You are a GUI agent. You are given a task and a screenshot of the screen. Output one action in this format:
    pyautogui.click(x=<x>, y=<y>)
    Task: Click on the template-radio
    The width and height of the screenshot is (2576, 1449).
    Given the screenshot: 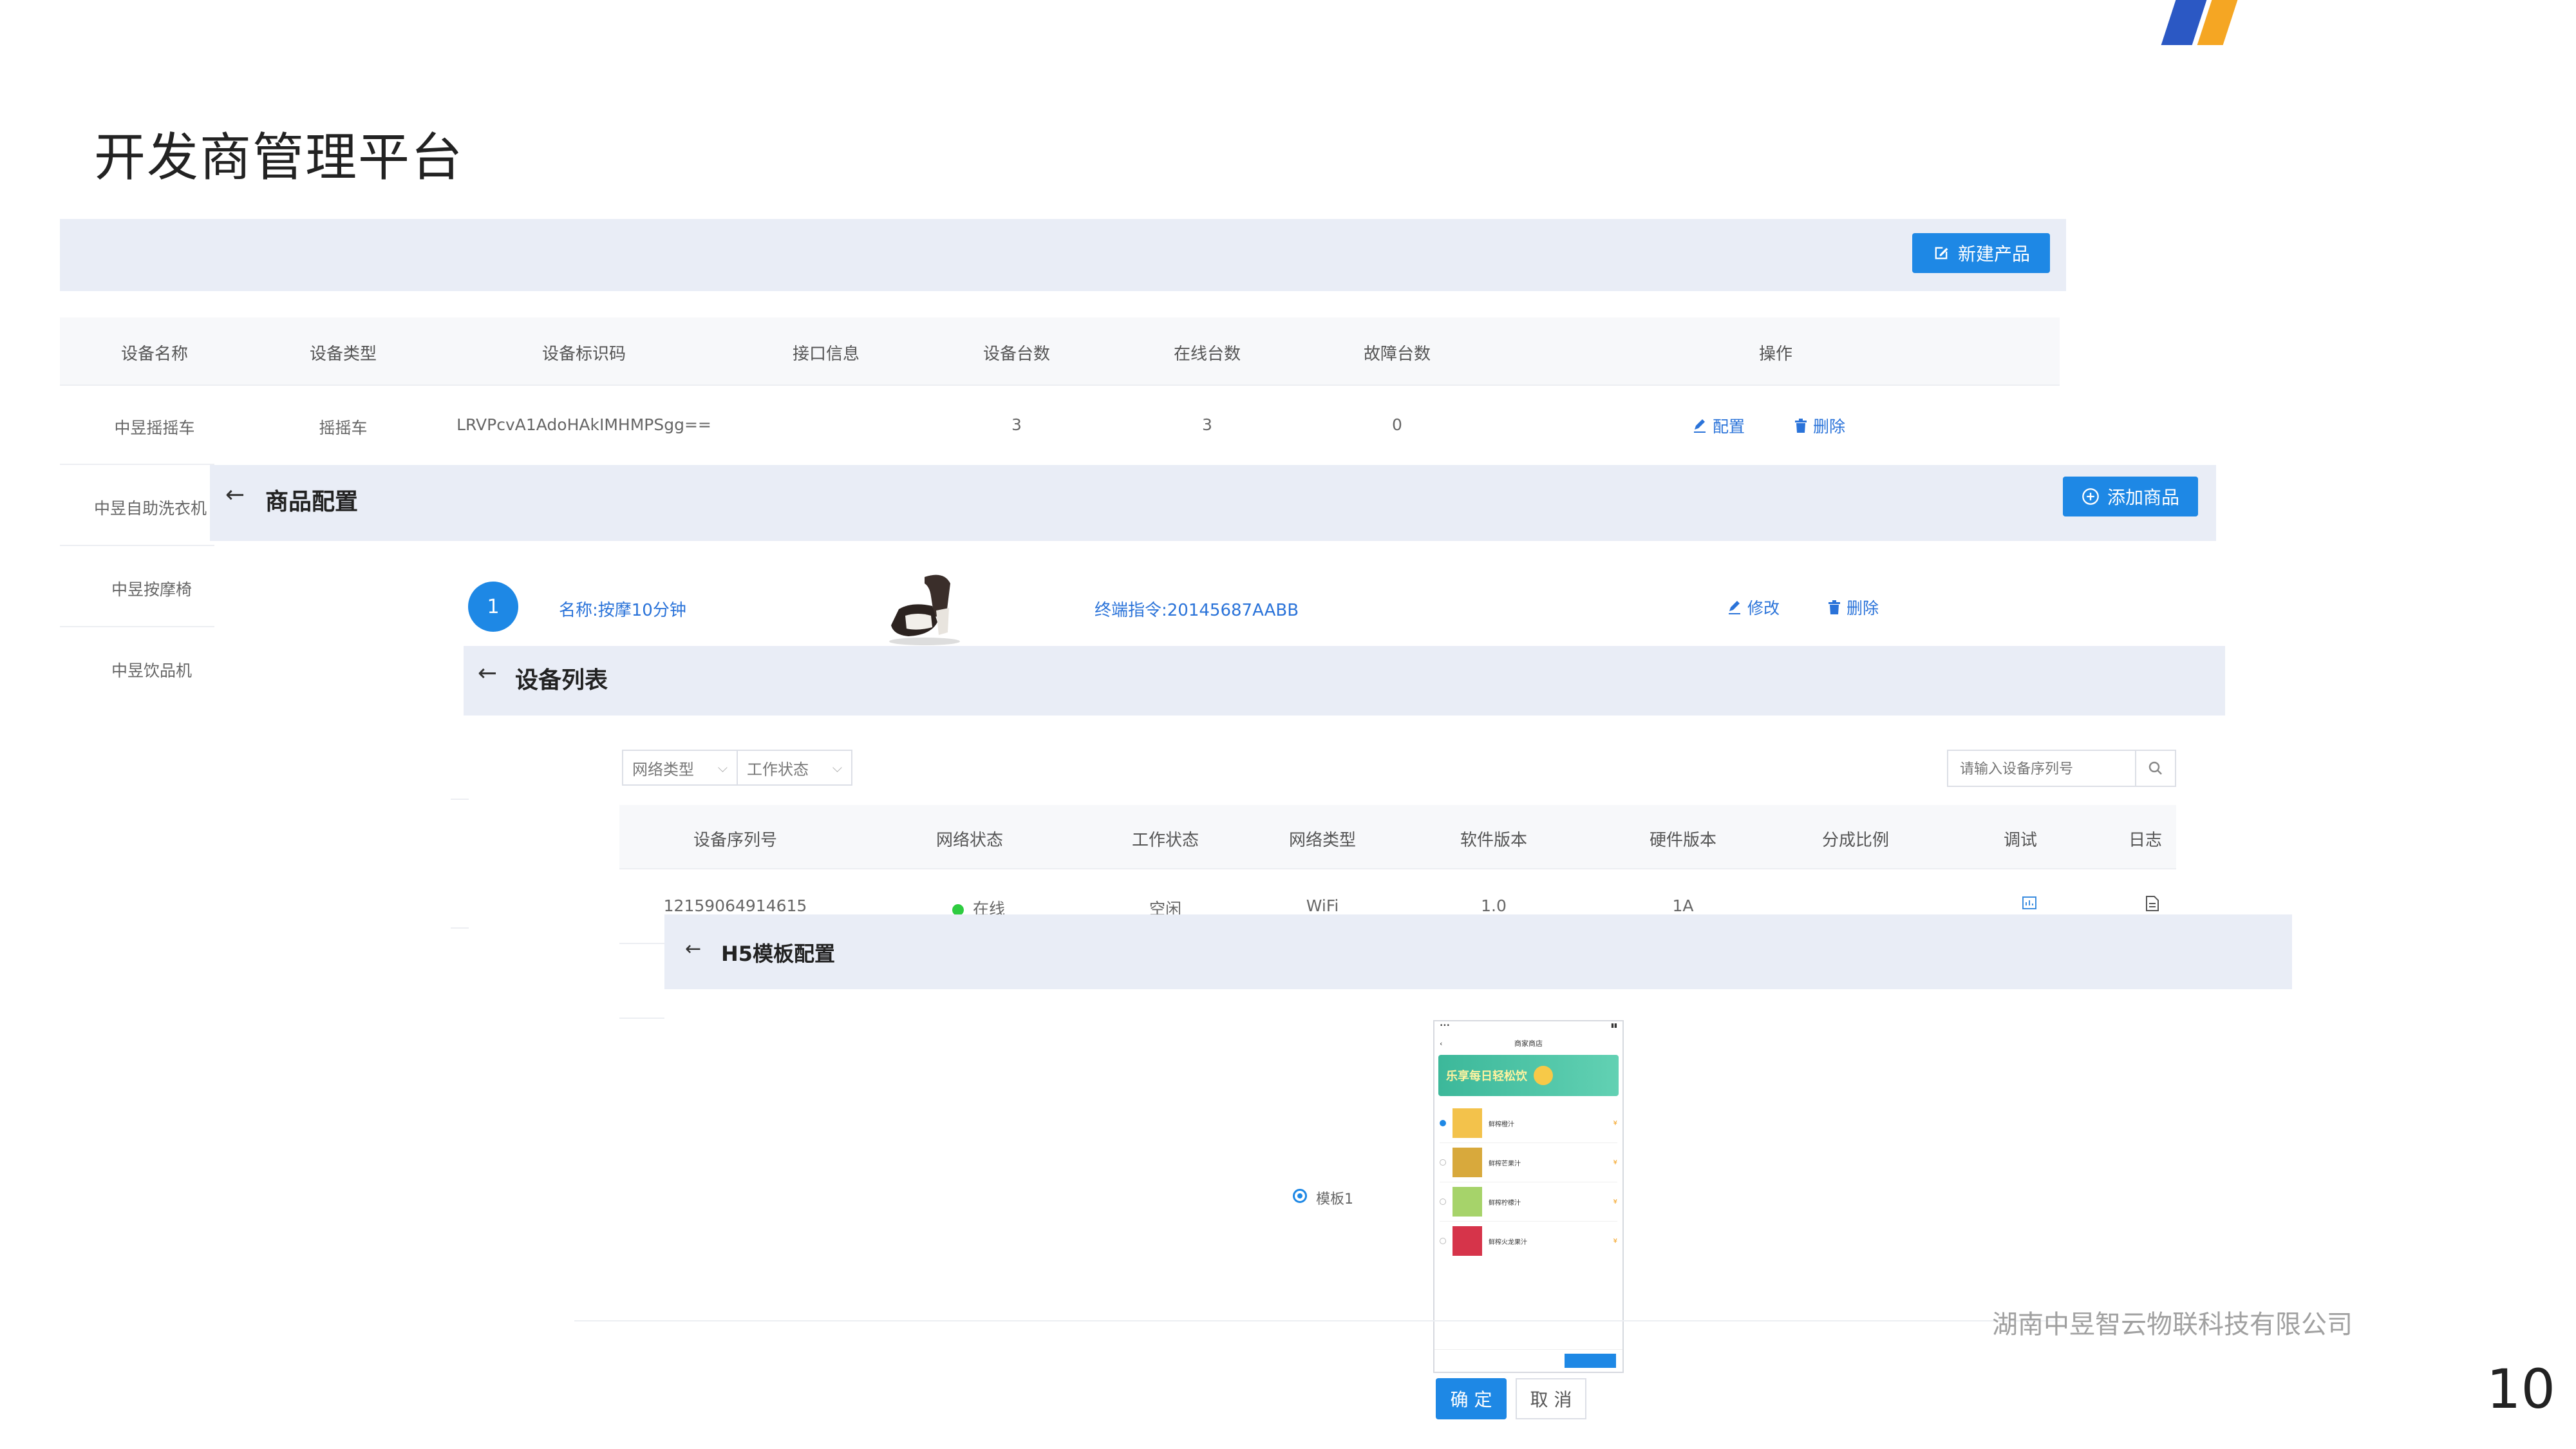 What is the action you would take?
    pyautogui.click(x=1300, y=1196)
    